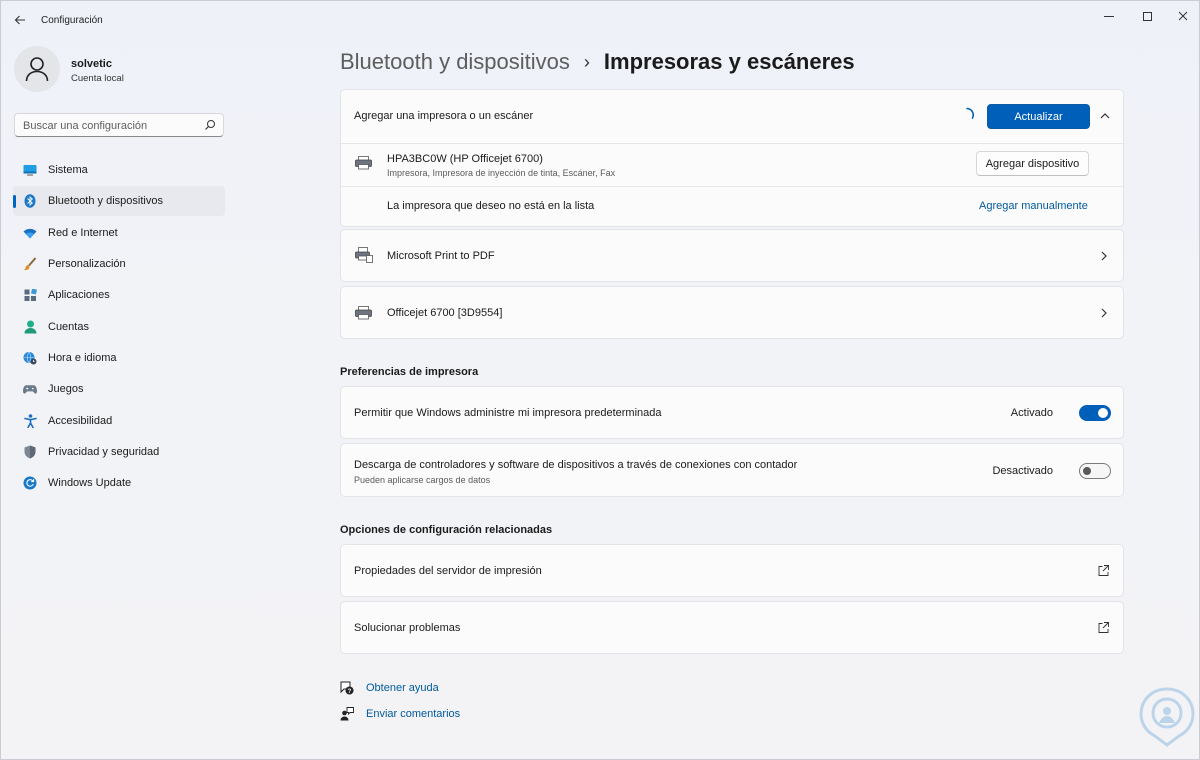  Describe the element at coordinates (30, 420) in the screenshot. I see `accessibility-icon` at that location.